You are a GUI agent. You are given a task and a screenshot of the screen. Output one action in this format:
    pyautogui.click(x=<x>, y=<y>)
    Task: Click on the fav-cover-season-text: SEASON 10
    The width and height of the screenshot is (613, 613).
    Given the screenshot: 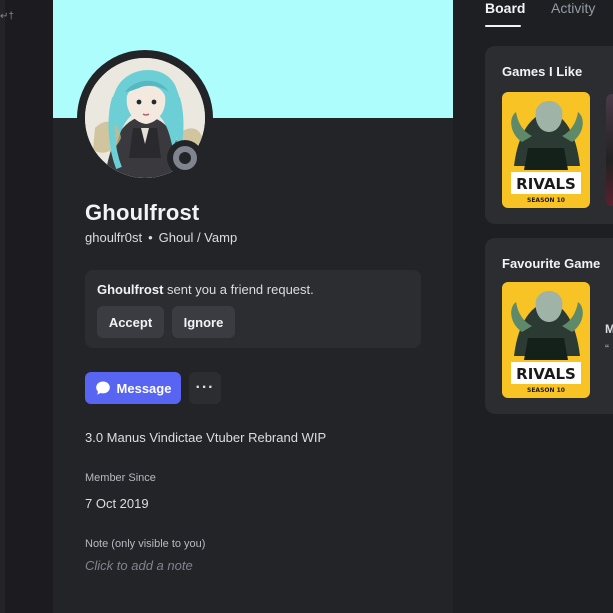 What is the action you would take?
    pyautogui.click(x=546, y=390)
    